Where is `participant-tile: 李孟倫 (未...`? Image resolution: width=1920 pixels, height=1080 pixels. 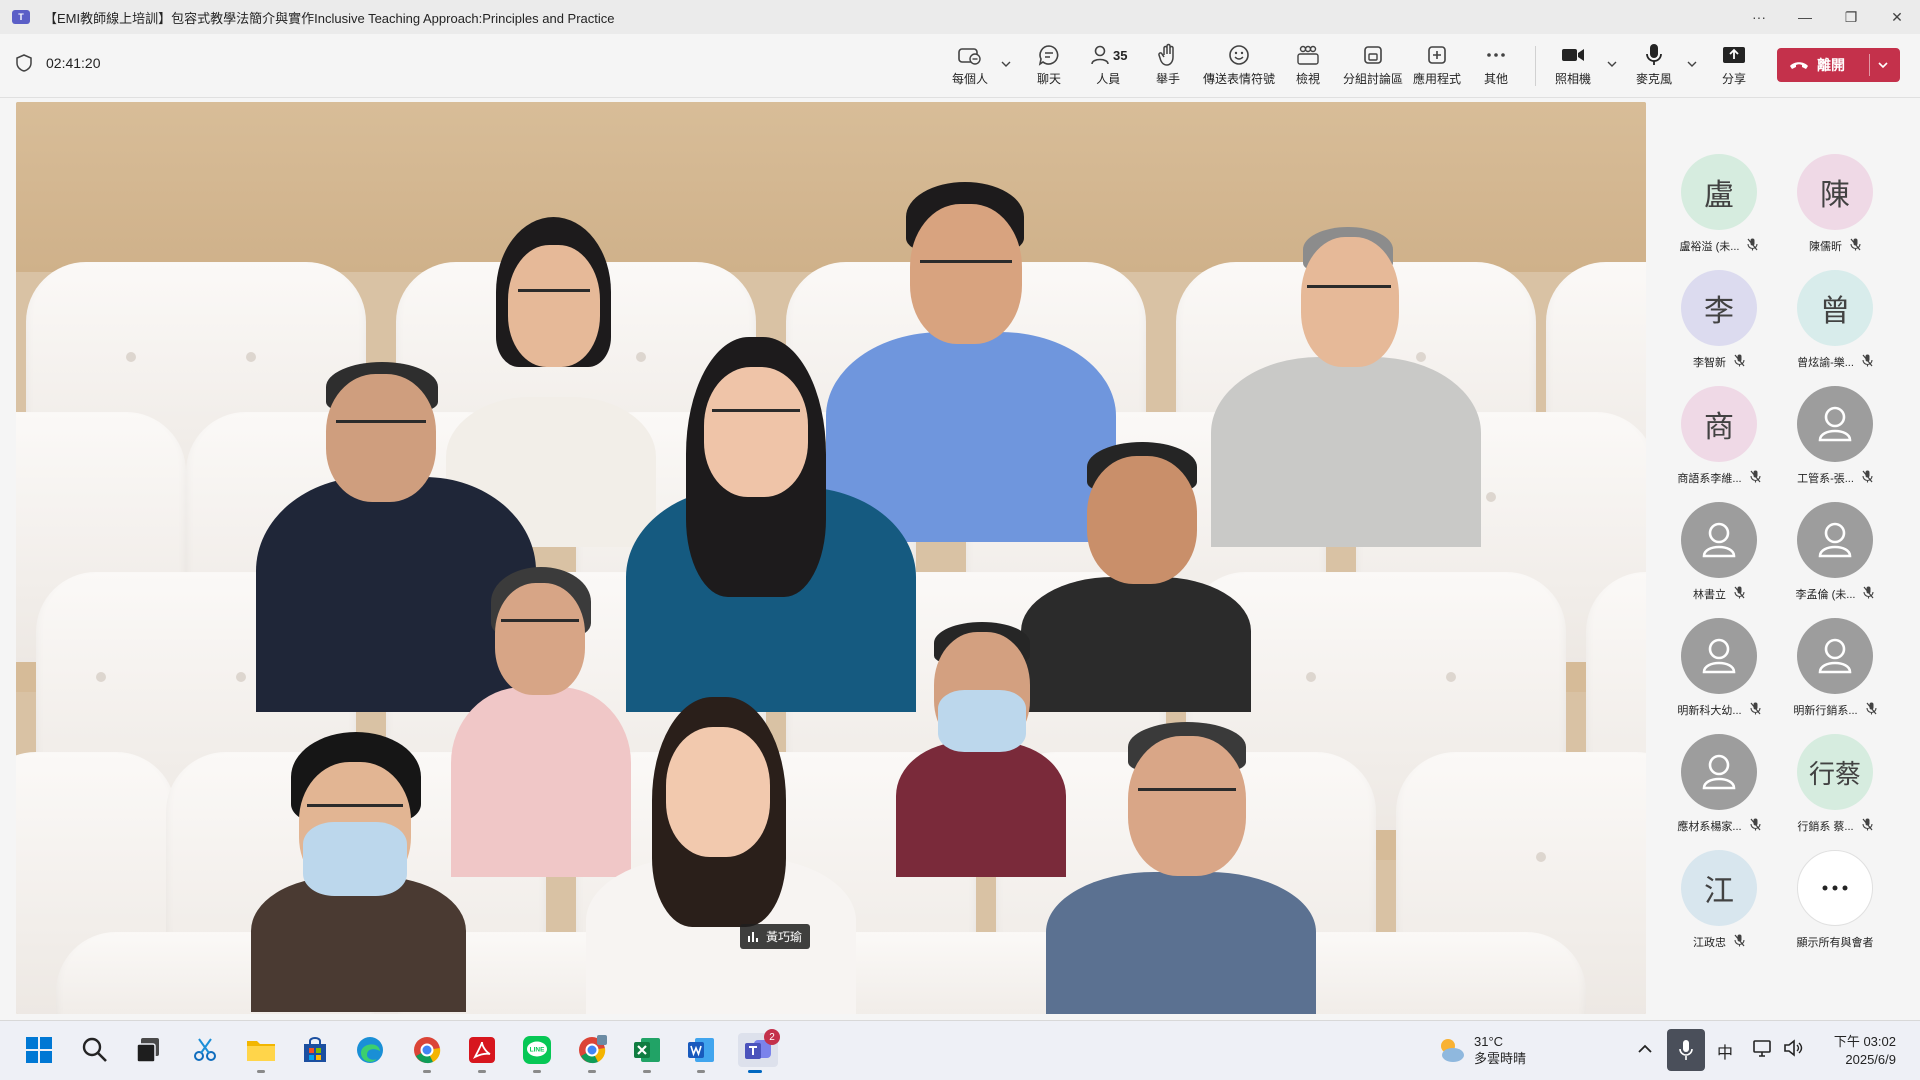
participant-tile: 李孟倫 (未... is located at coordinates (1835, 557).